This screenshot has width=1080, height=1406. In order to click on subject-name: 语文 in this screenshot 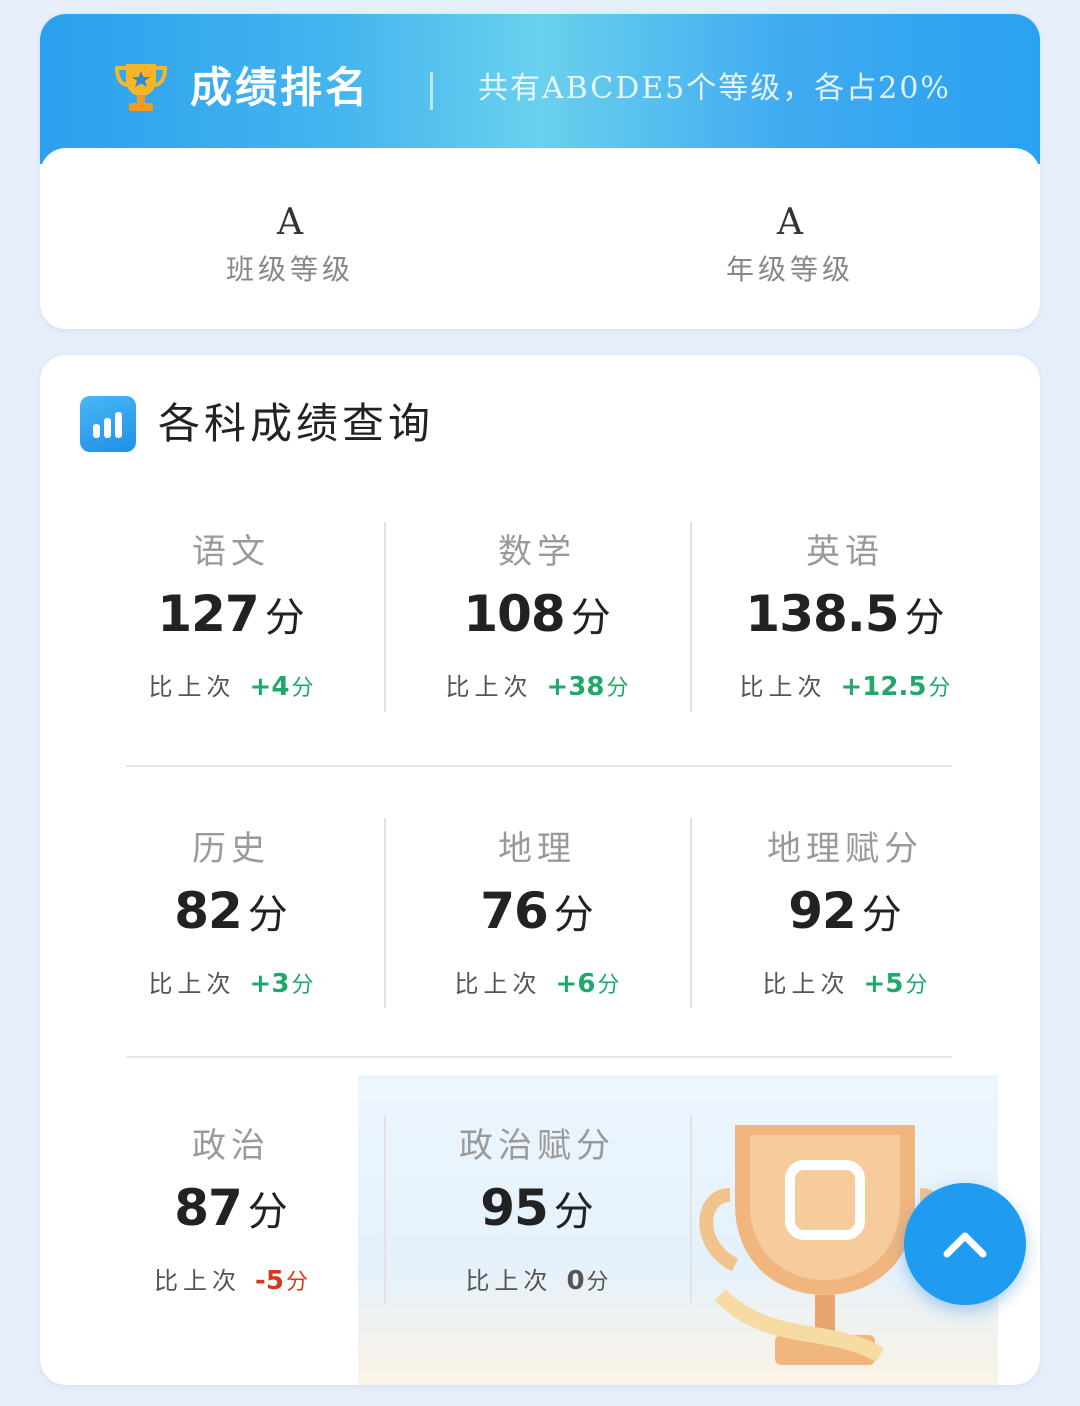, I will do `click(231, 552)`.